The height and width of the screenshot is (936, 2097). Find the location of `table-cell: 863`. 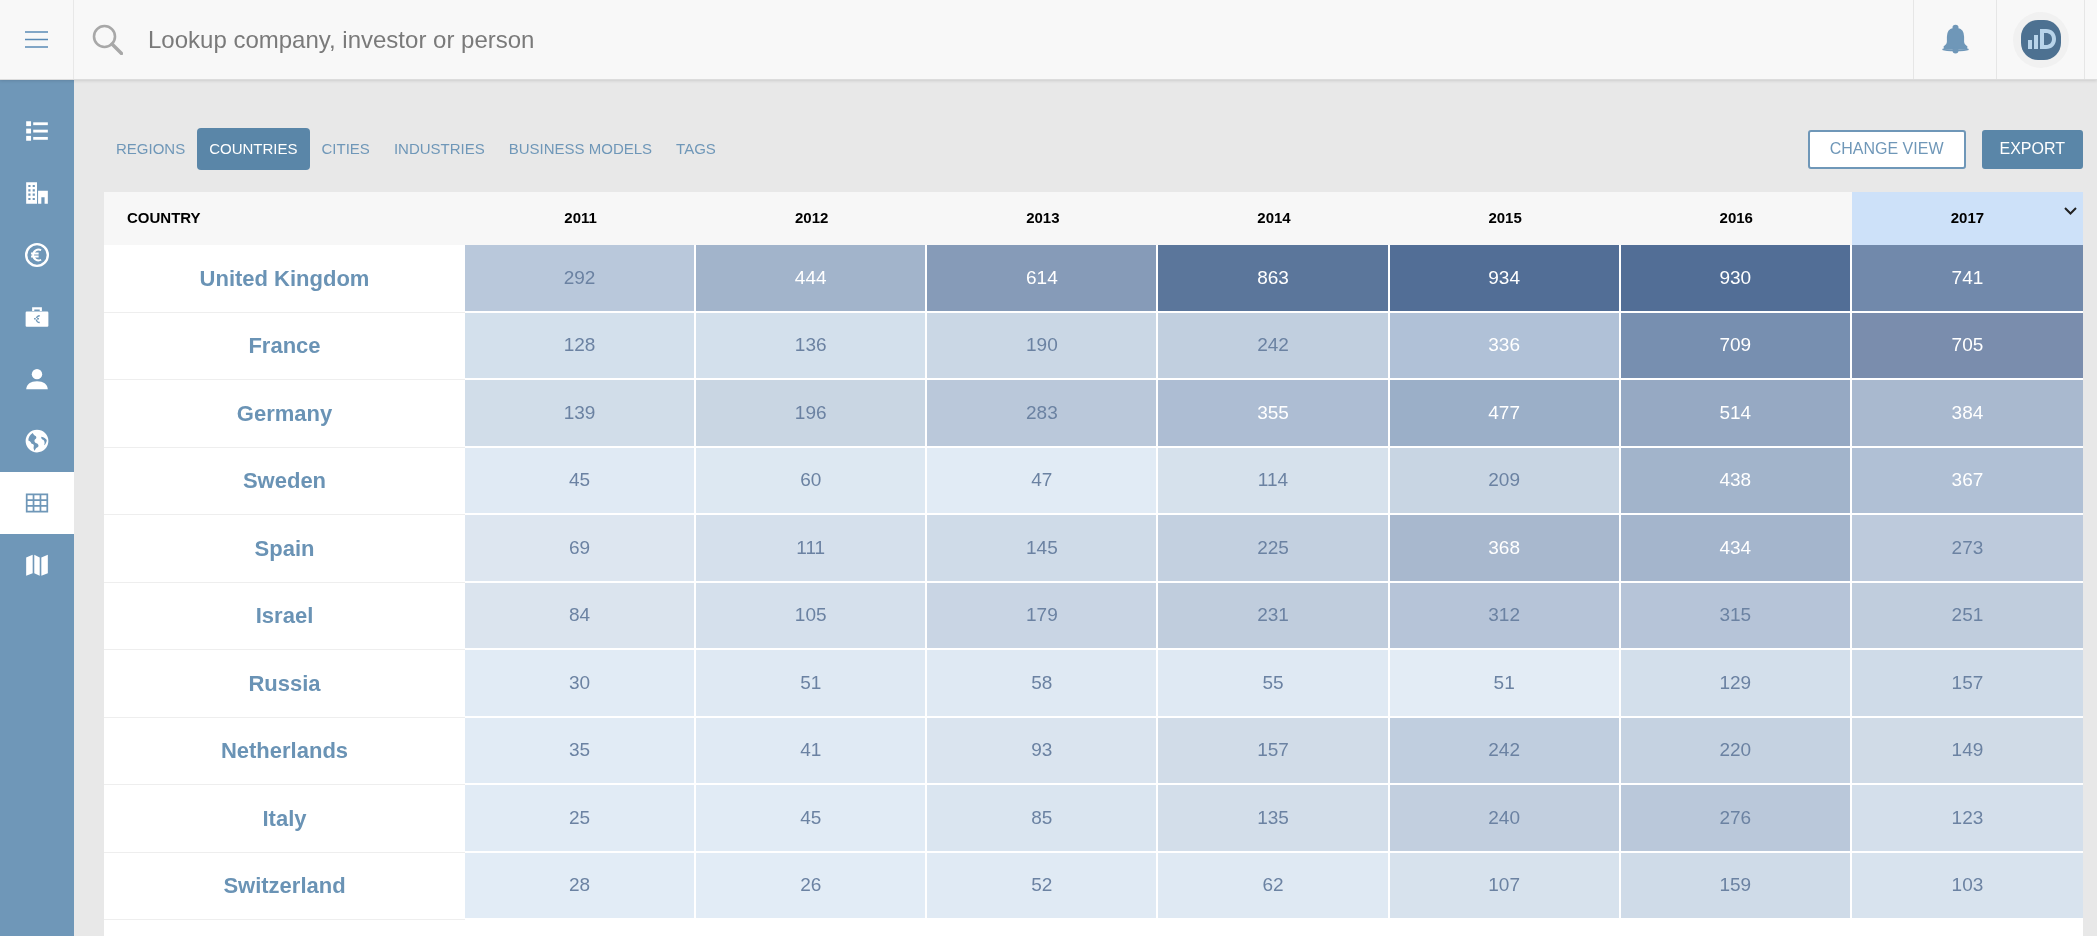

table-cell: 863 is located at coordinates (1274, 279).